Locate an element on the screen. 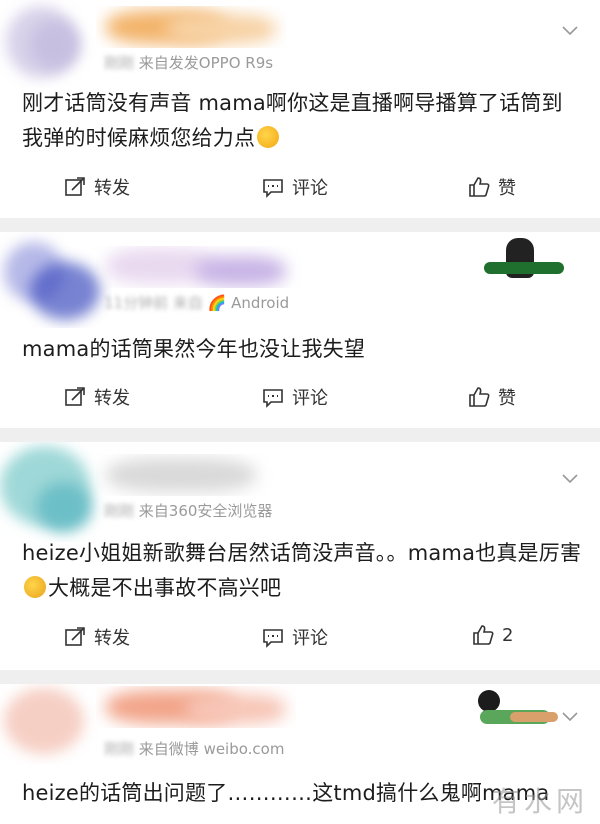 The width and height of the screenshot is (600, 824). action-bar: 转发 评论 2 is located at coordinates (300, 639).